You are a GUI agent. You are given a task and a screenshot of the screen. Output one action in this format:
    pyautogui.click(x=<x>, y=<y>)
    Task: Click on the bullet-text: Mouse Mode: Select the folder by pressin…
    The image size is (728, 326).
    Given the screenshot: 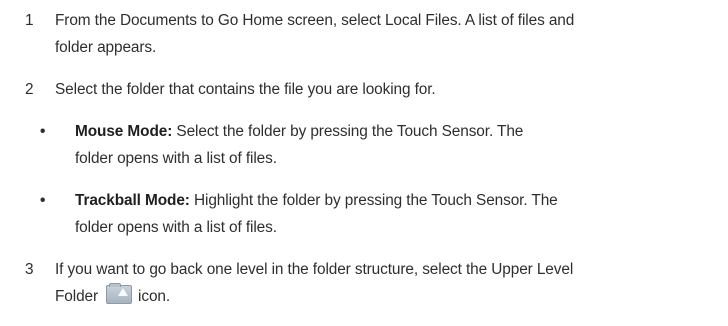 What is the action you would take?
    pyautogui.click(x=374, y=145)
    